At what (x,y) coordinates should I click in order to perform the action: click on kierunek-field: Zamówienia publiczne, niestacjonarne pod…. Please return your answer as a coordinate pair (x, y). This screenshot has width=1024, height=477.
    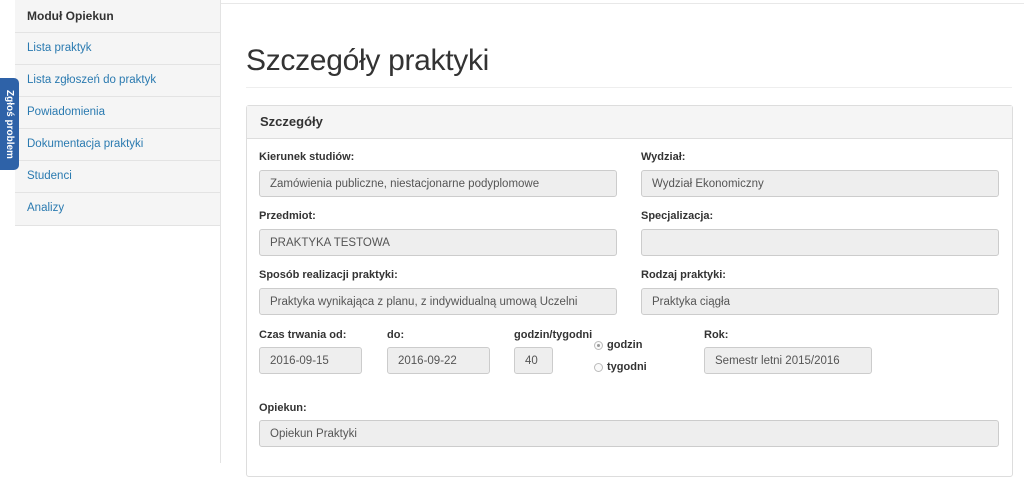
    Looking at the image, I should click on (438, 183).